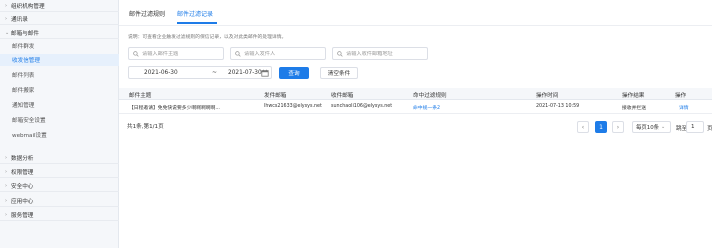 This screenshot has height=248, width=712. Describe the element at coordinates (59, 186) in the screenshot. I see `sidebar-item-security-center: › 安全中心` at that location.